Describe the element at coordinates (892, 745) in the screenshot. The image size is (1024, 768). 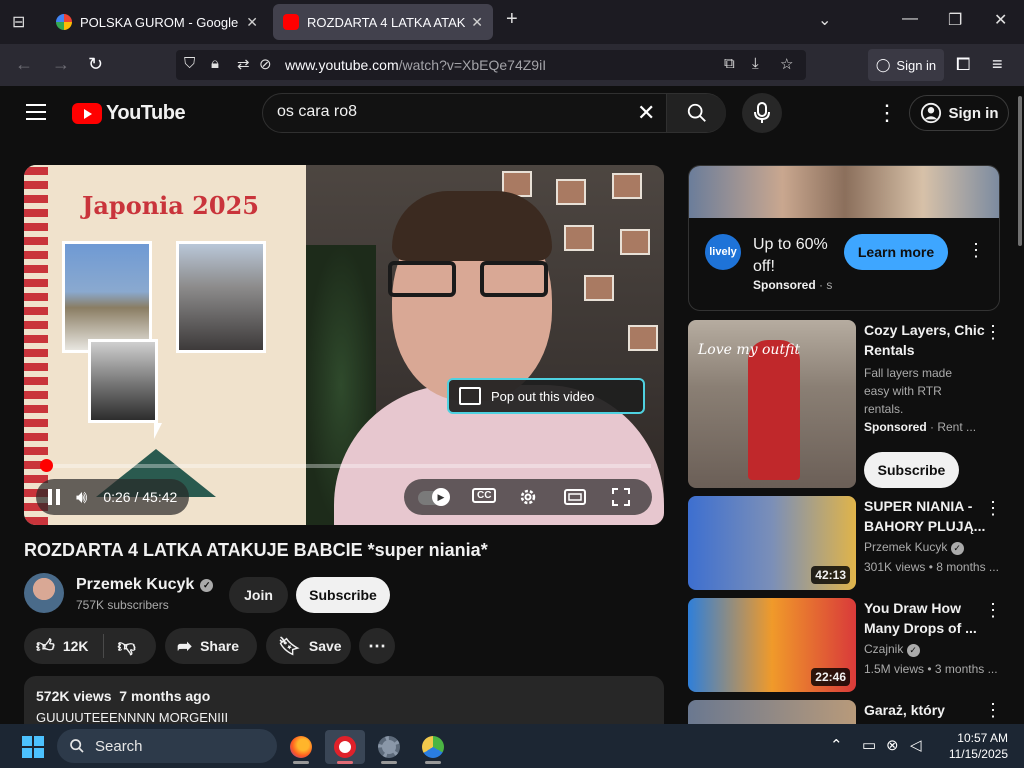
I see `network-icon: ⊗` at that location.